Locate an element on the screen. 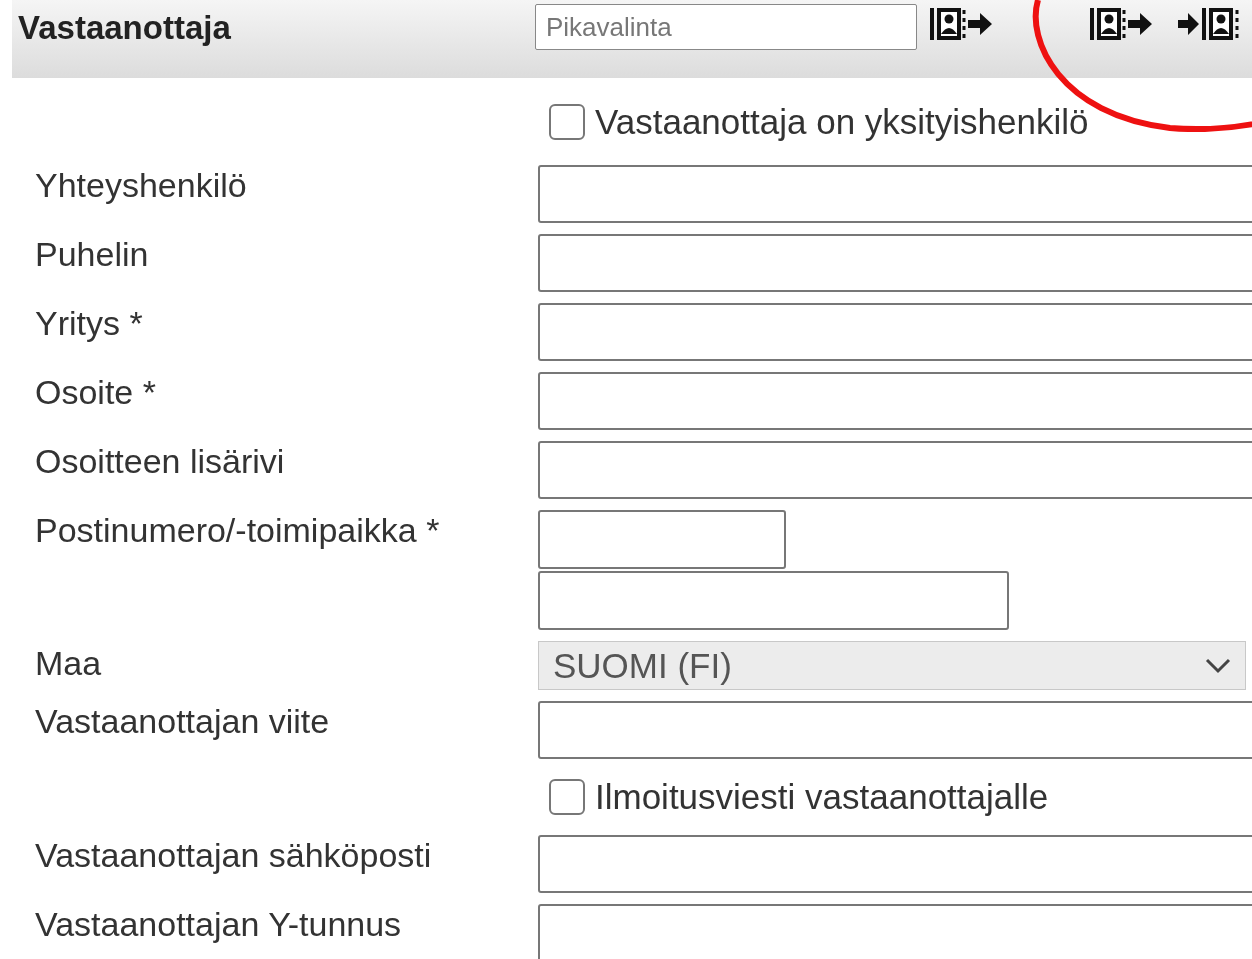  field-label: Osoite * is located at coordinates (95, 392).